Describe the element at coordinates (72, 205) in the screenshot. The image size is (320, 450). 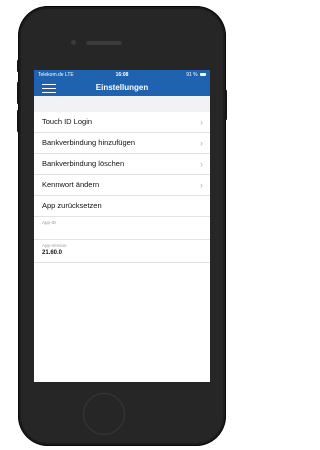
I see `menu-item-label: App zurücksetzen` at that location.